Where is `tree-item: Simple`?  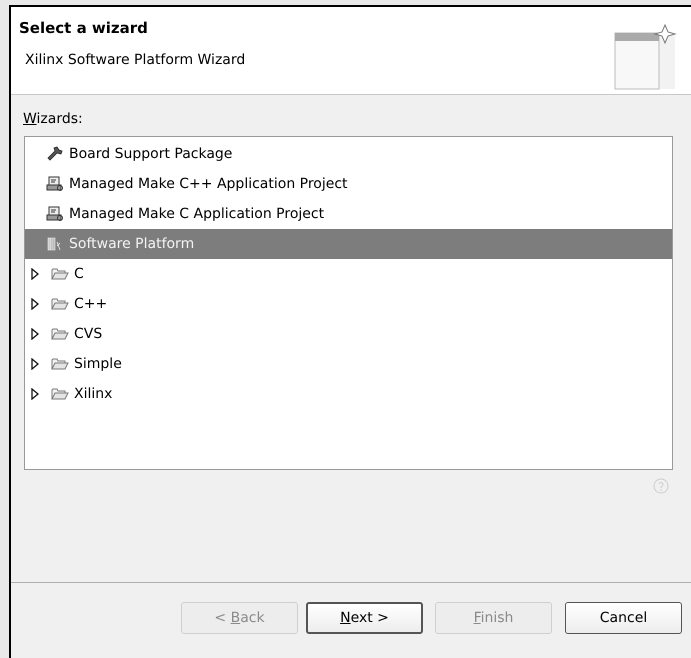 tree-item: Simple is located at coordinates (348, 364).